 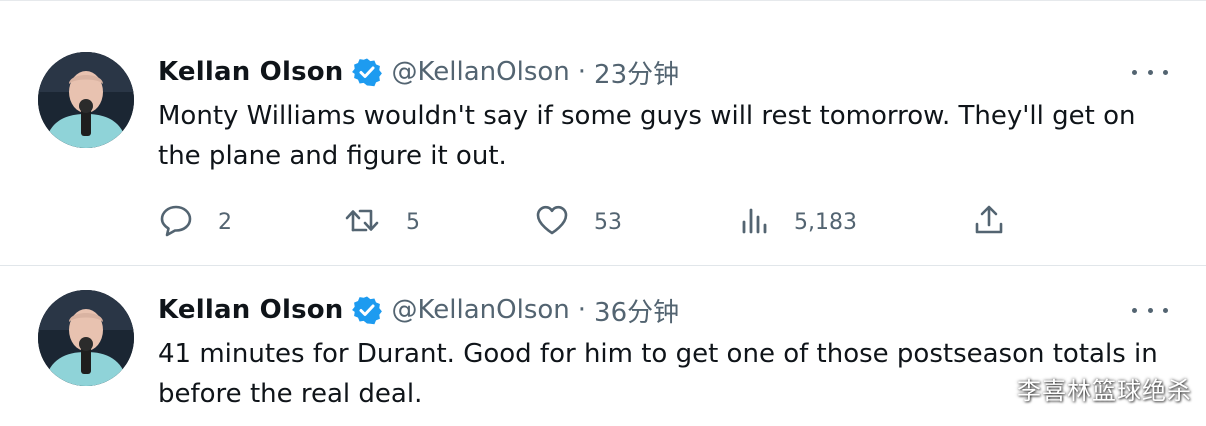 I want to click on reply-icon, so click(x=176, y=222).